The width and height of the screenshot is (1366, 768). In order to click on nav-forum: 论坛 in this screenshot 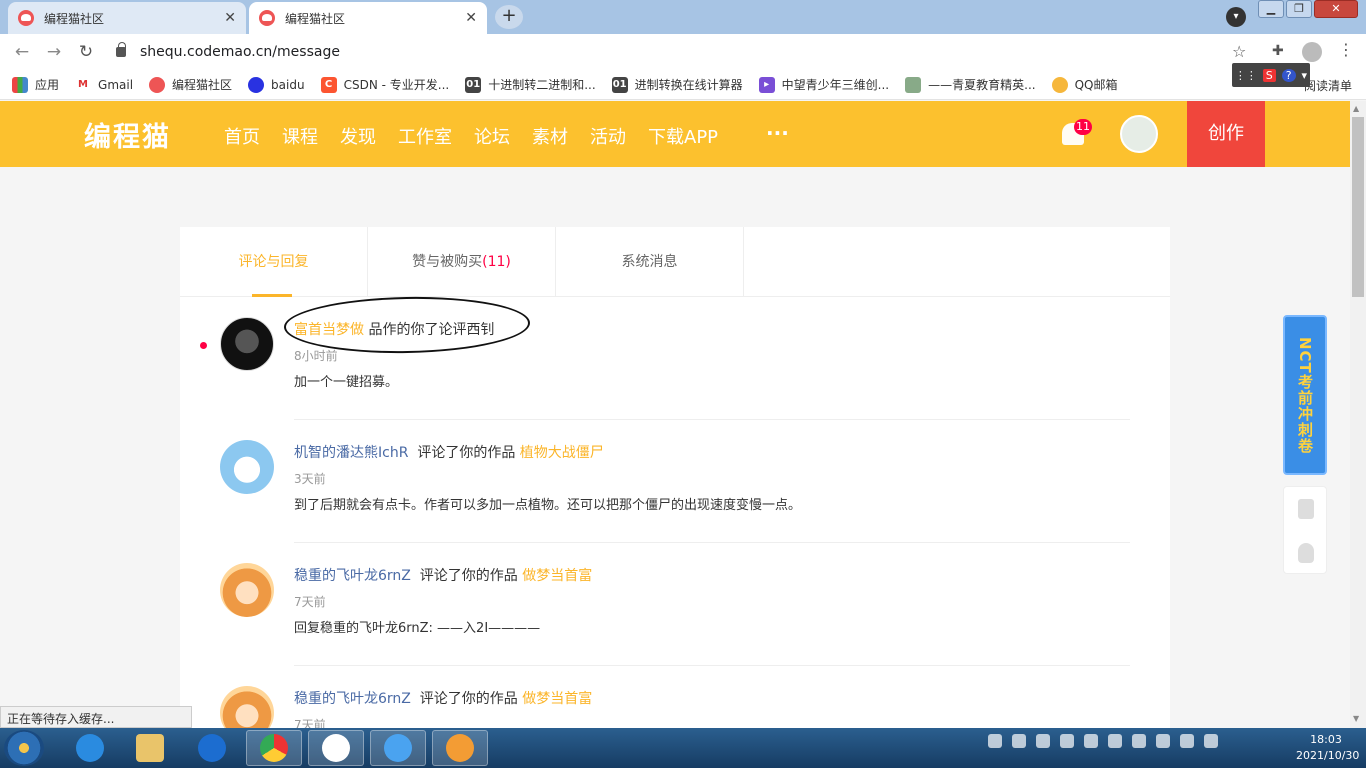, I will do `click(492, 136)`.